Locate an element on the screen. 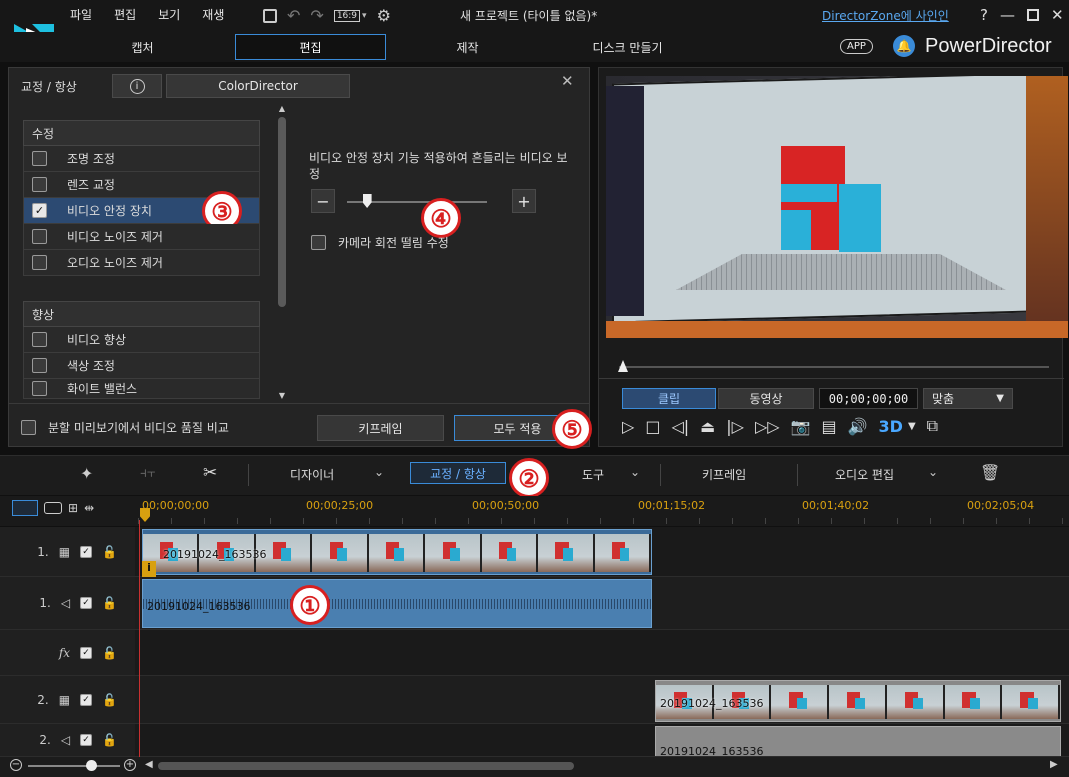  zoom-slider is located at coordinates (74, 766).